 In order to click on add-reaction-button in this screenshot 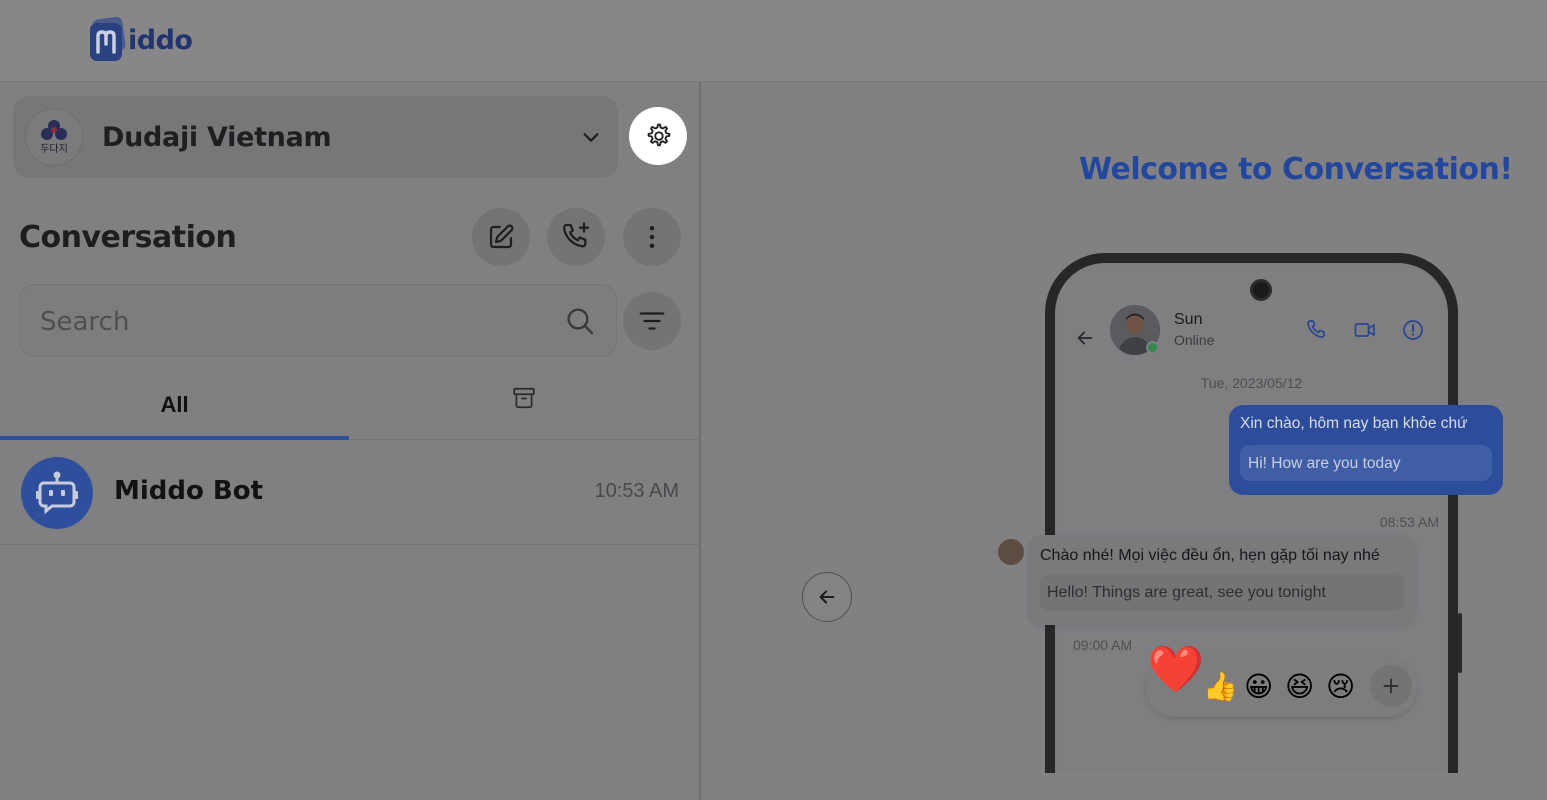, I will do `click(1391, 686)`.